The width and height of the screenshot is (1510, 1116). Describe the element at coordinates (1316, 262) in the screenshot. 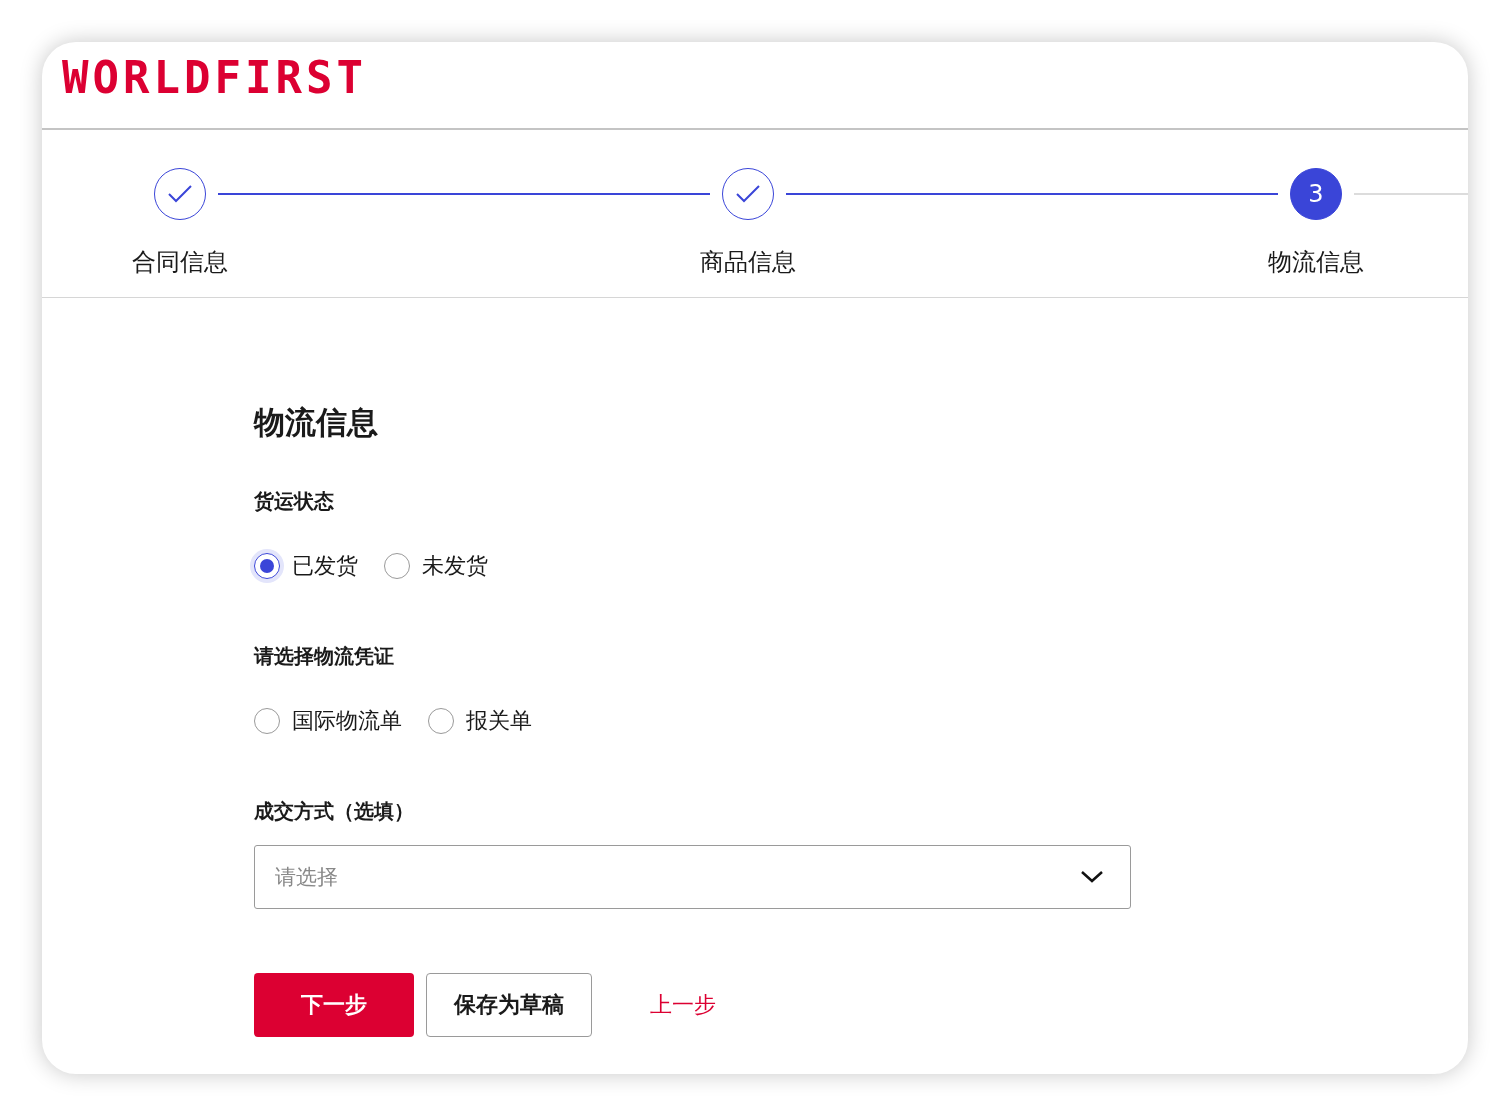

I see `step-label: 物流信息` at that location.